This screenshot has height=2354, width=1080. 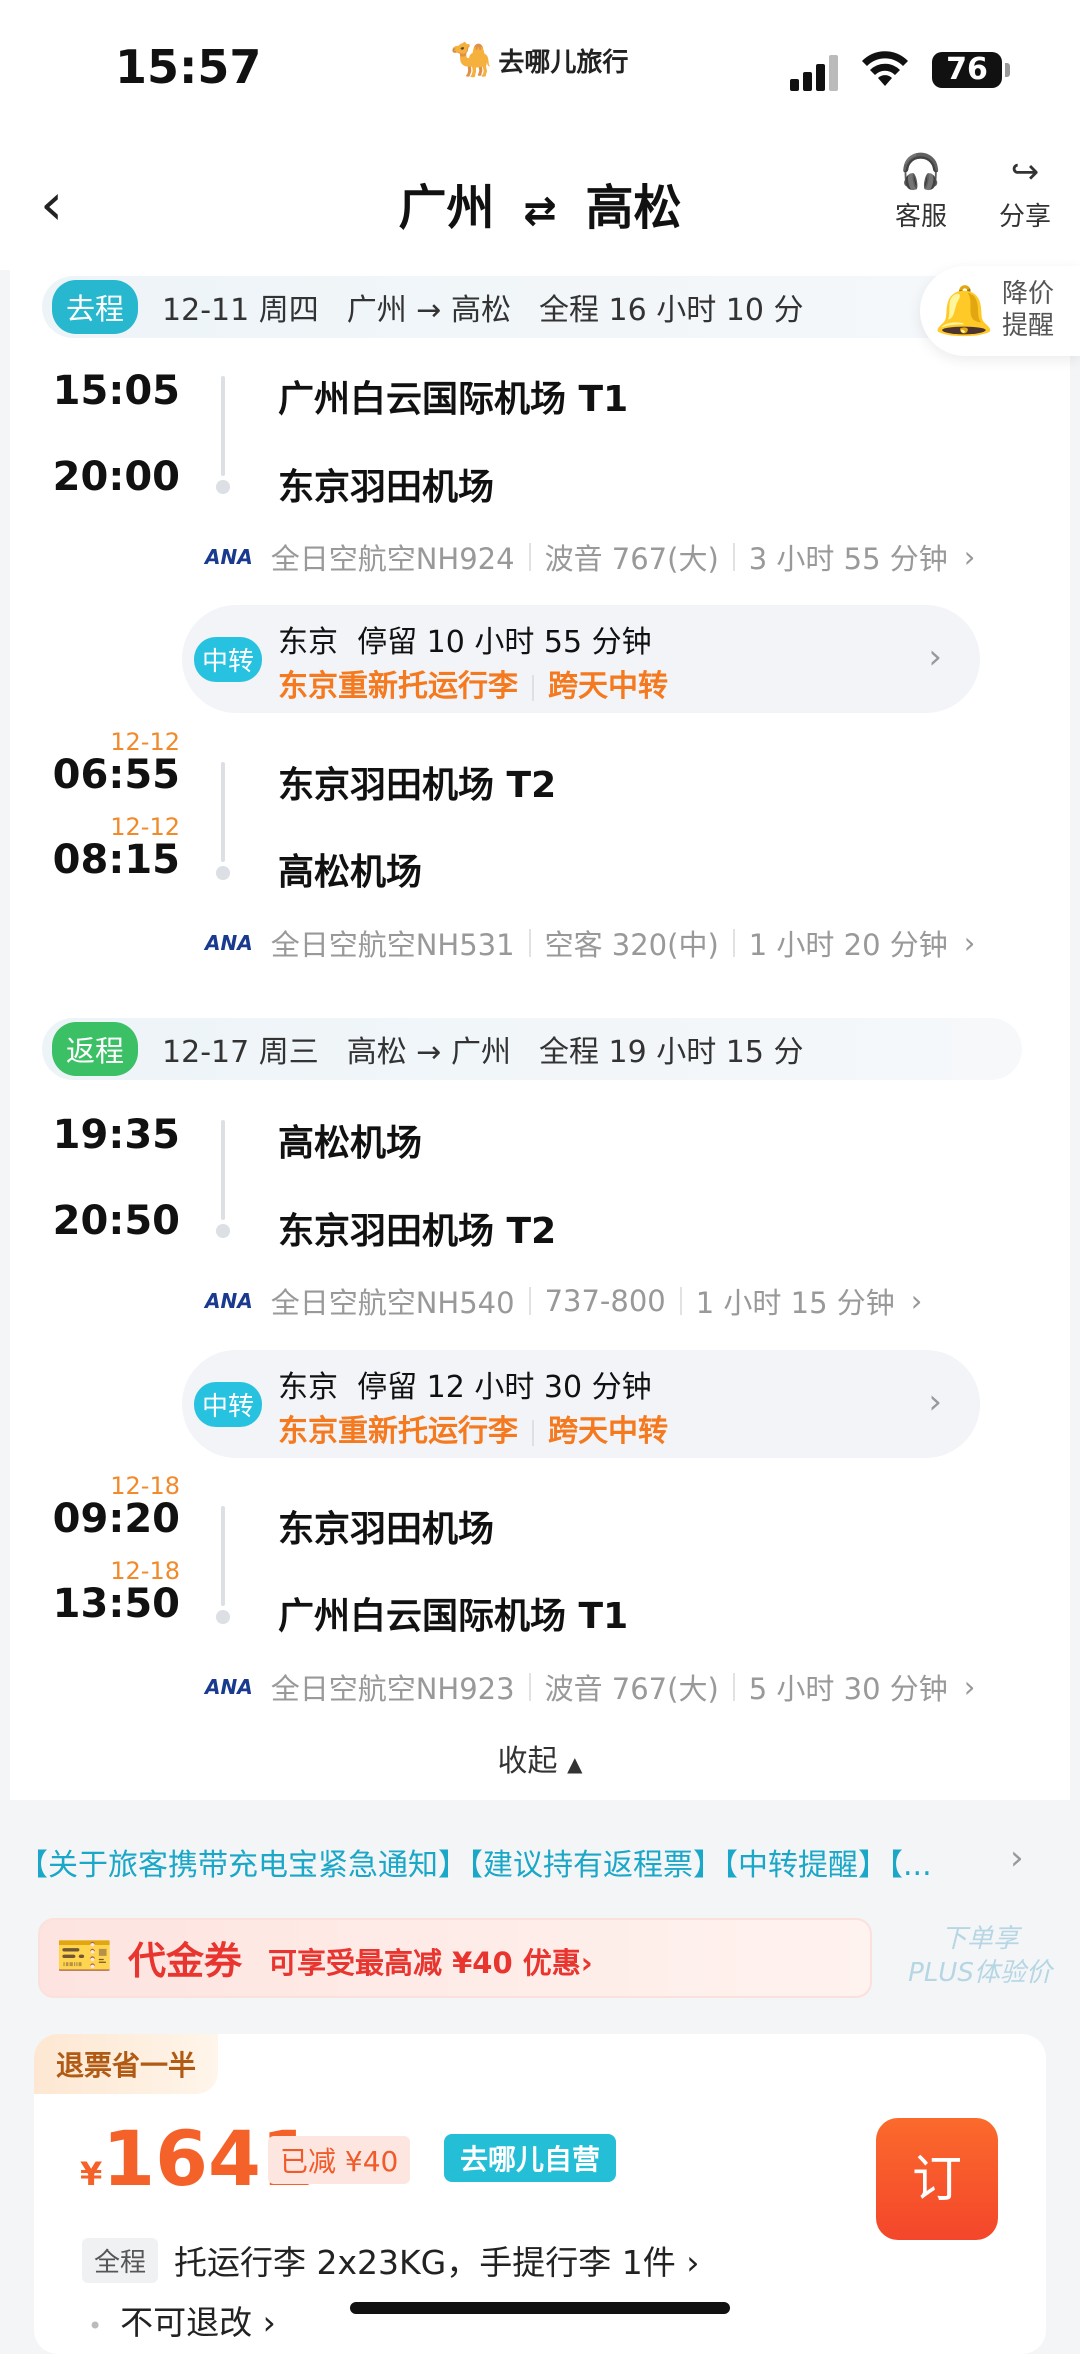 What do you see at coordinates (446, 208) in the screenshot?
I see `origin-city: 广州` at bounding box center [446, 208].